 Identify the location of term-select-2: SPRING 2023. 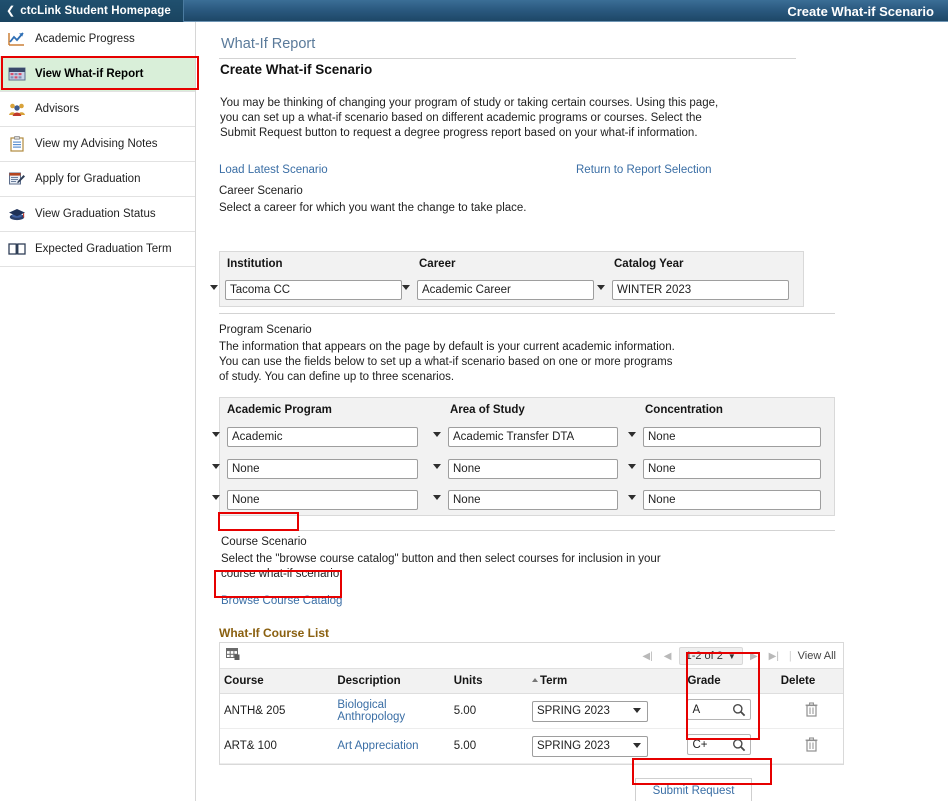
(589, 746).